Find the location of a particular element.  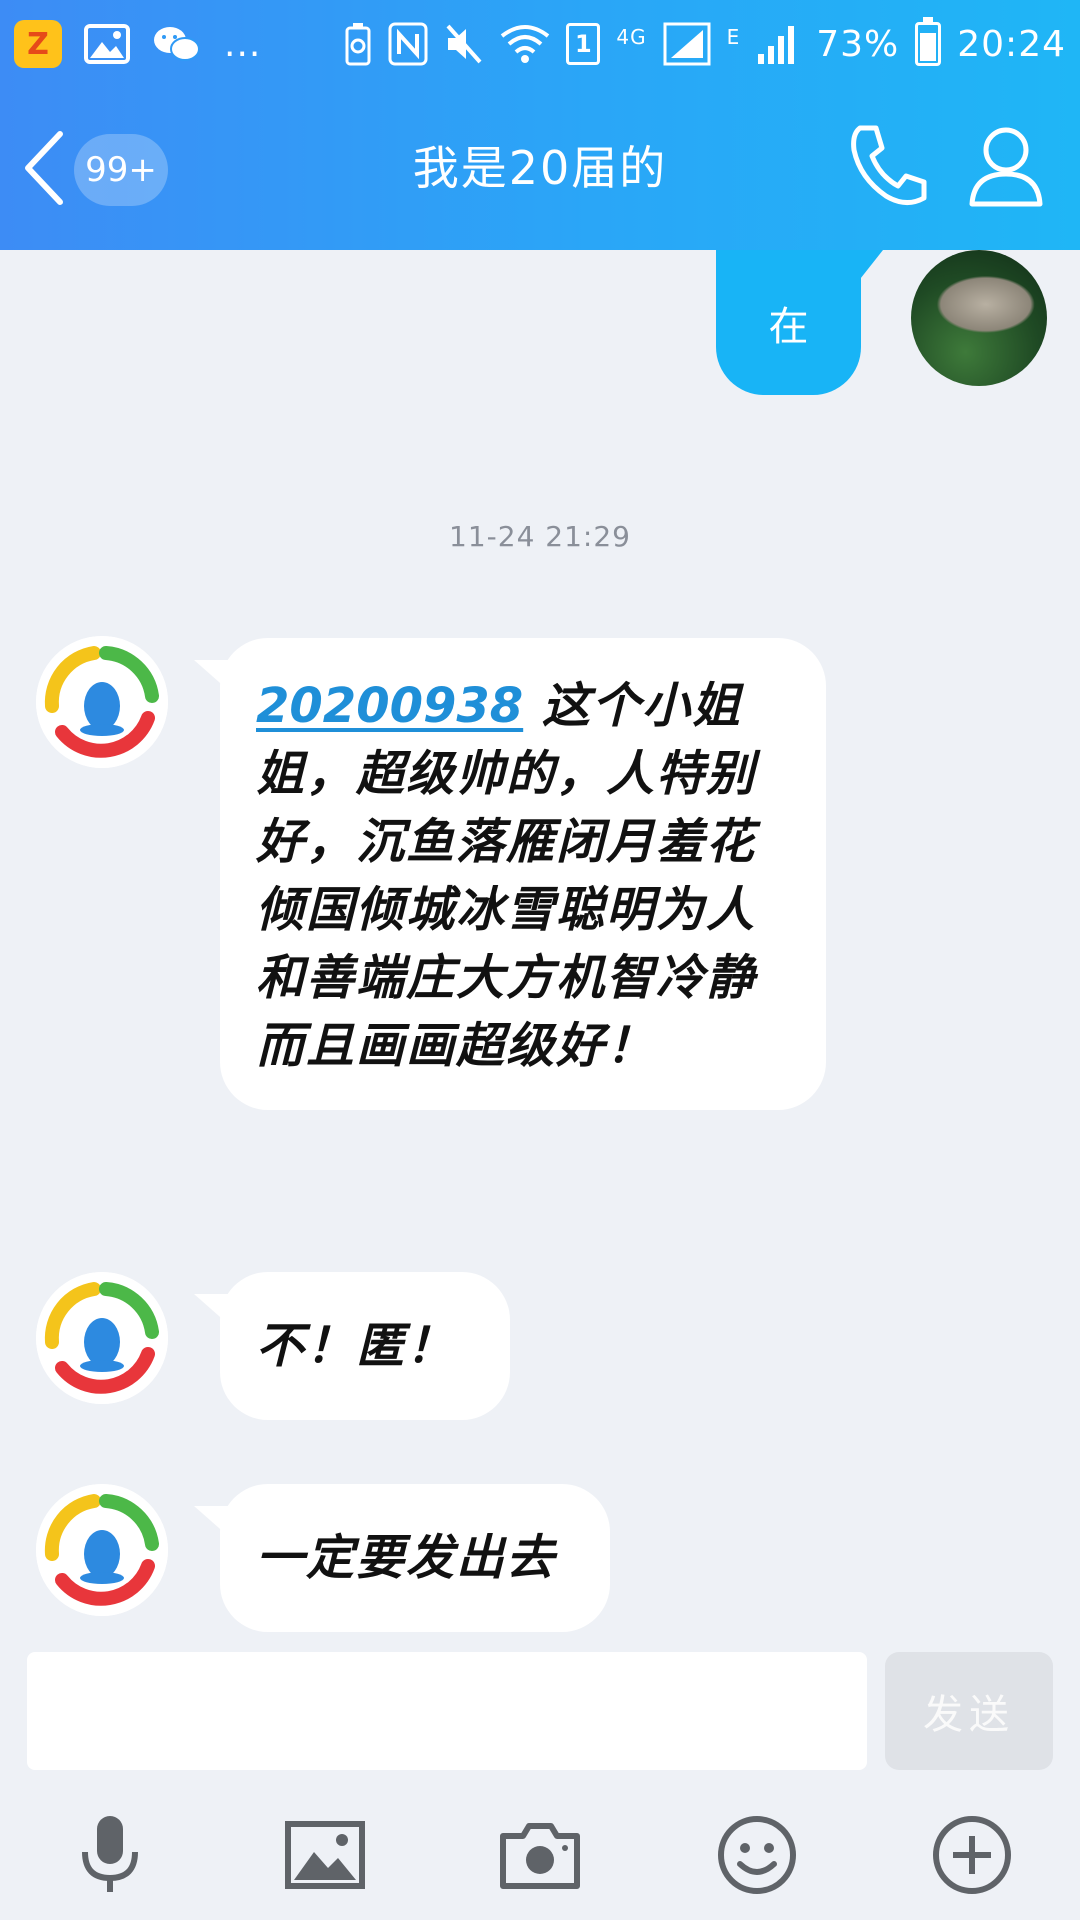

clock: 20:24 is located at coordinates (1011, 44).